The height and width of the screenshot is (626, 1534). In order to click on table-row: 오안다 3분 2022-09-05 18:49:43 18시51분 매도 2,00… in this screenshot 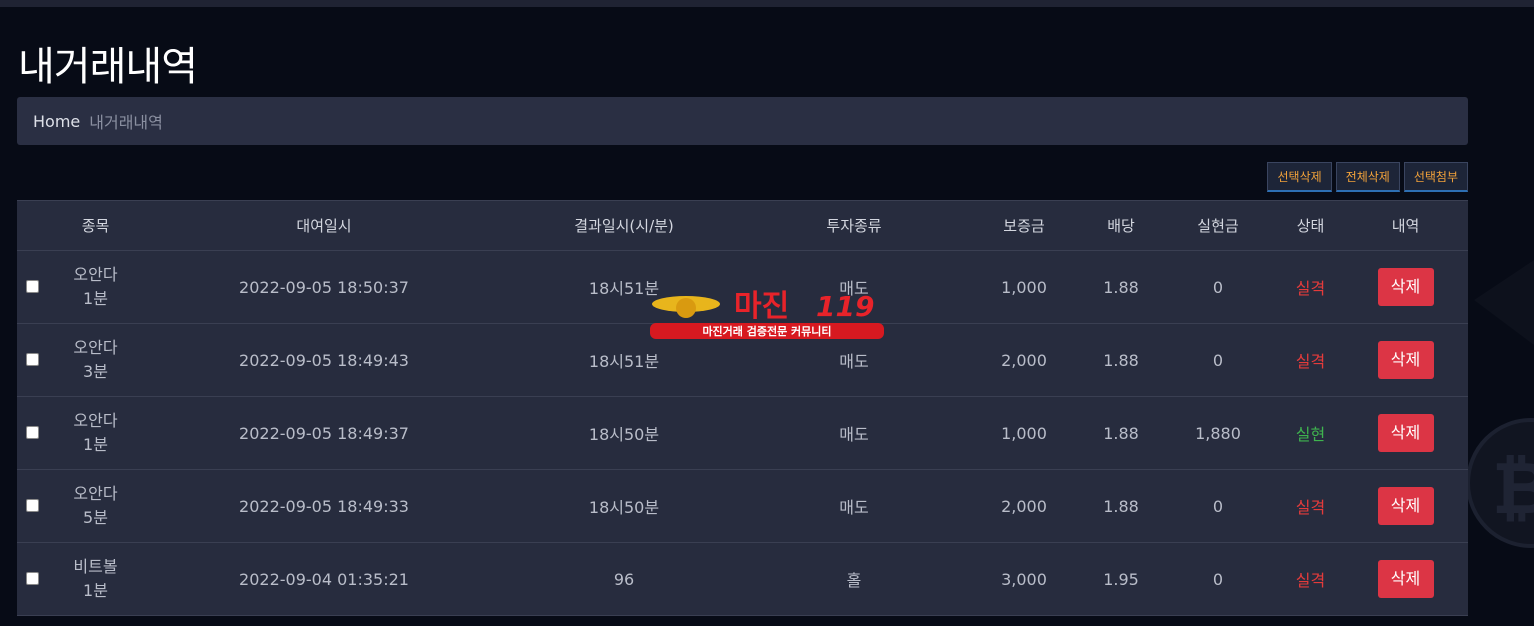, I will do `click(742, 360)`.